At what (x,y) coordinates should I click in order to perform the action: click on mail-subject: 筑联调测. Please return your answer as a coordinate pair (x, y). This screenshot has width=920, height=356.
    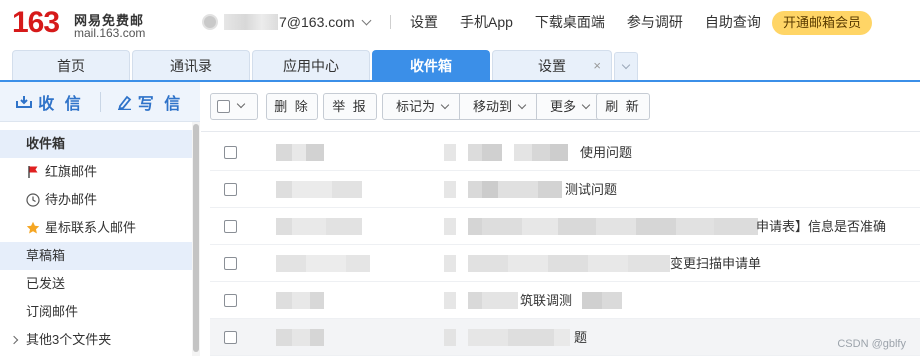
    Looking at the image, I should click on (546, 300).